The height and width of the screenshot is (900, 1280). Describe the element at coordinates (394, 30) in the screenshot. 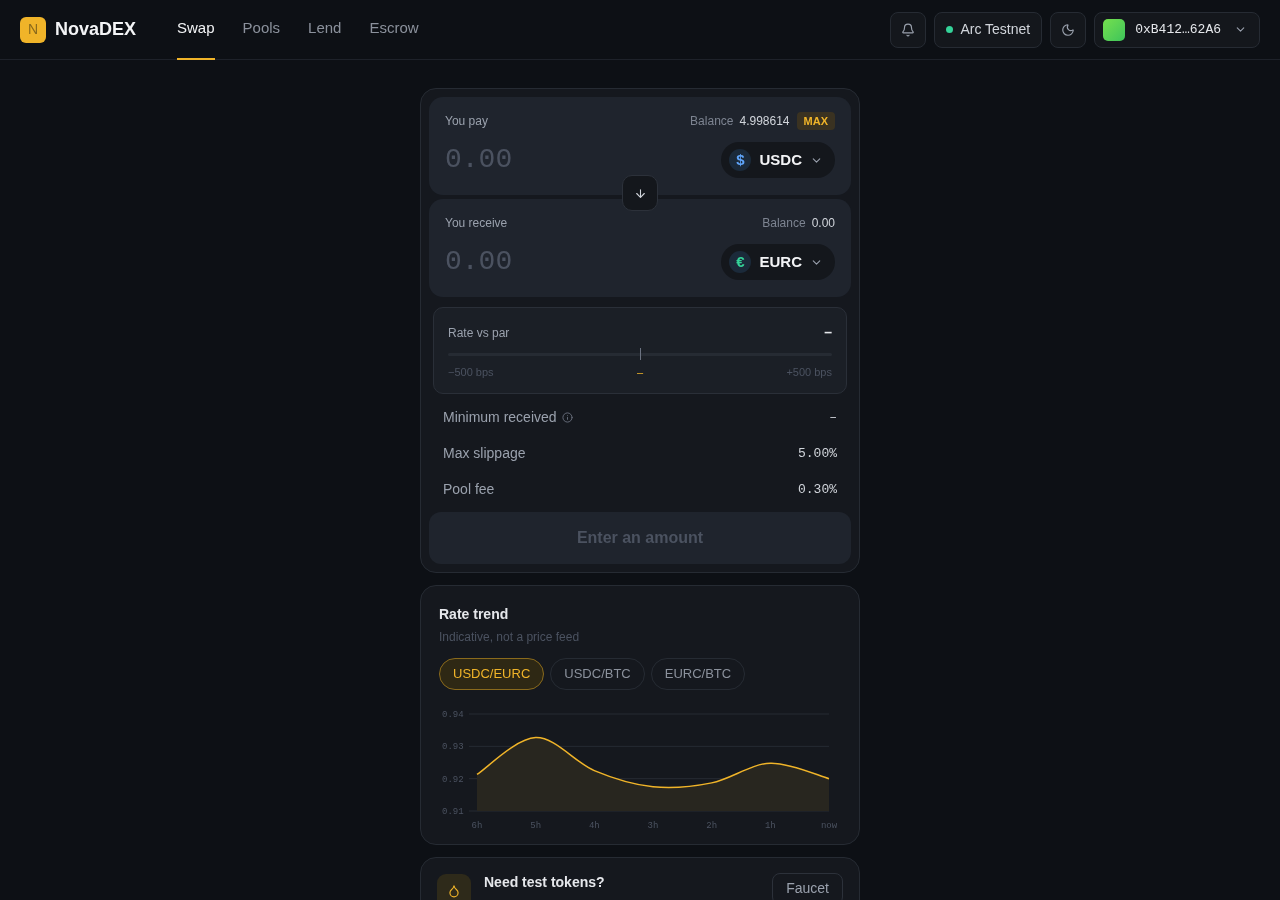

I see `nav-tab: Escrow` at that location.